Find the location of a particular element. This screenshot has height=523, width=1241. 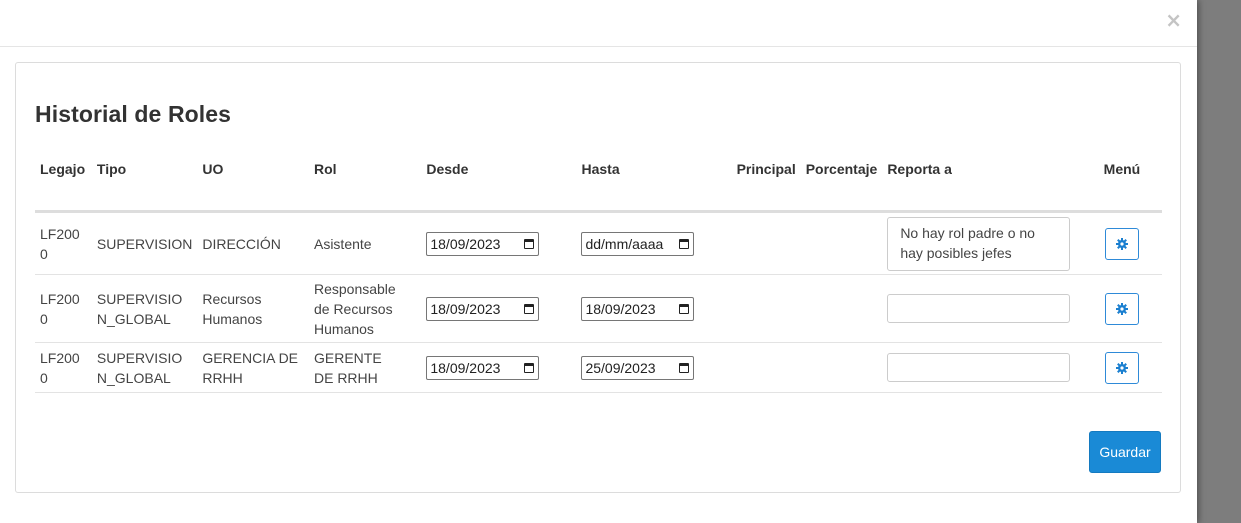

cell-reporta: No hay rol padre o no hay posibles jefes is located at coordinates (982, 243).